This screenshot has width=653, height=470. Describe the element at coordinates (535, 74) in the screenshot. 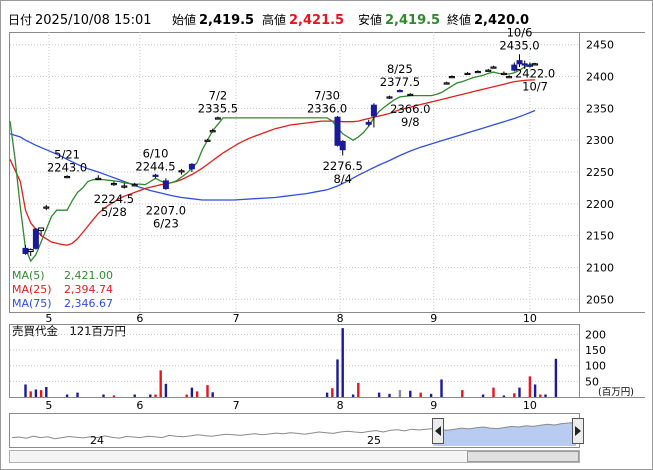

I see `annotation-line-1: 2422.0` at that location.